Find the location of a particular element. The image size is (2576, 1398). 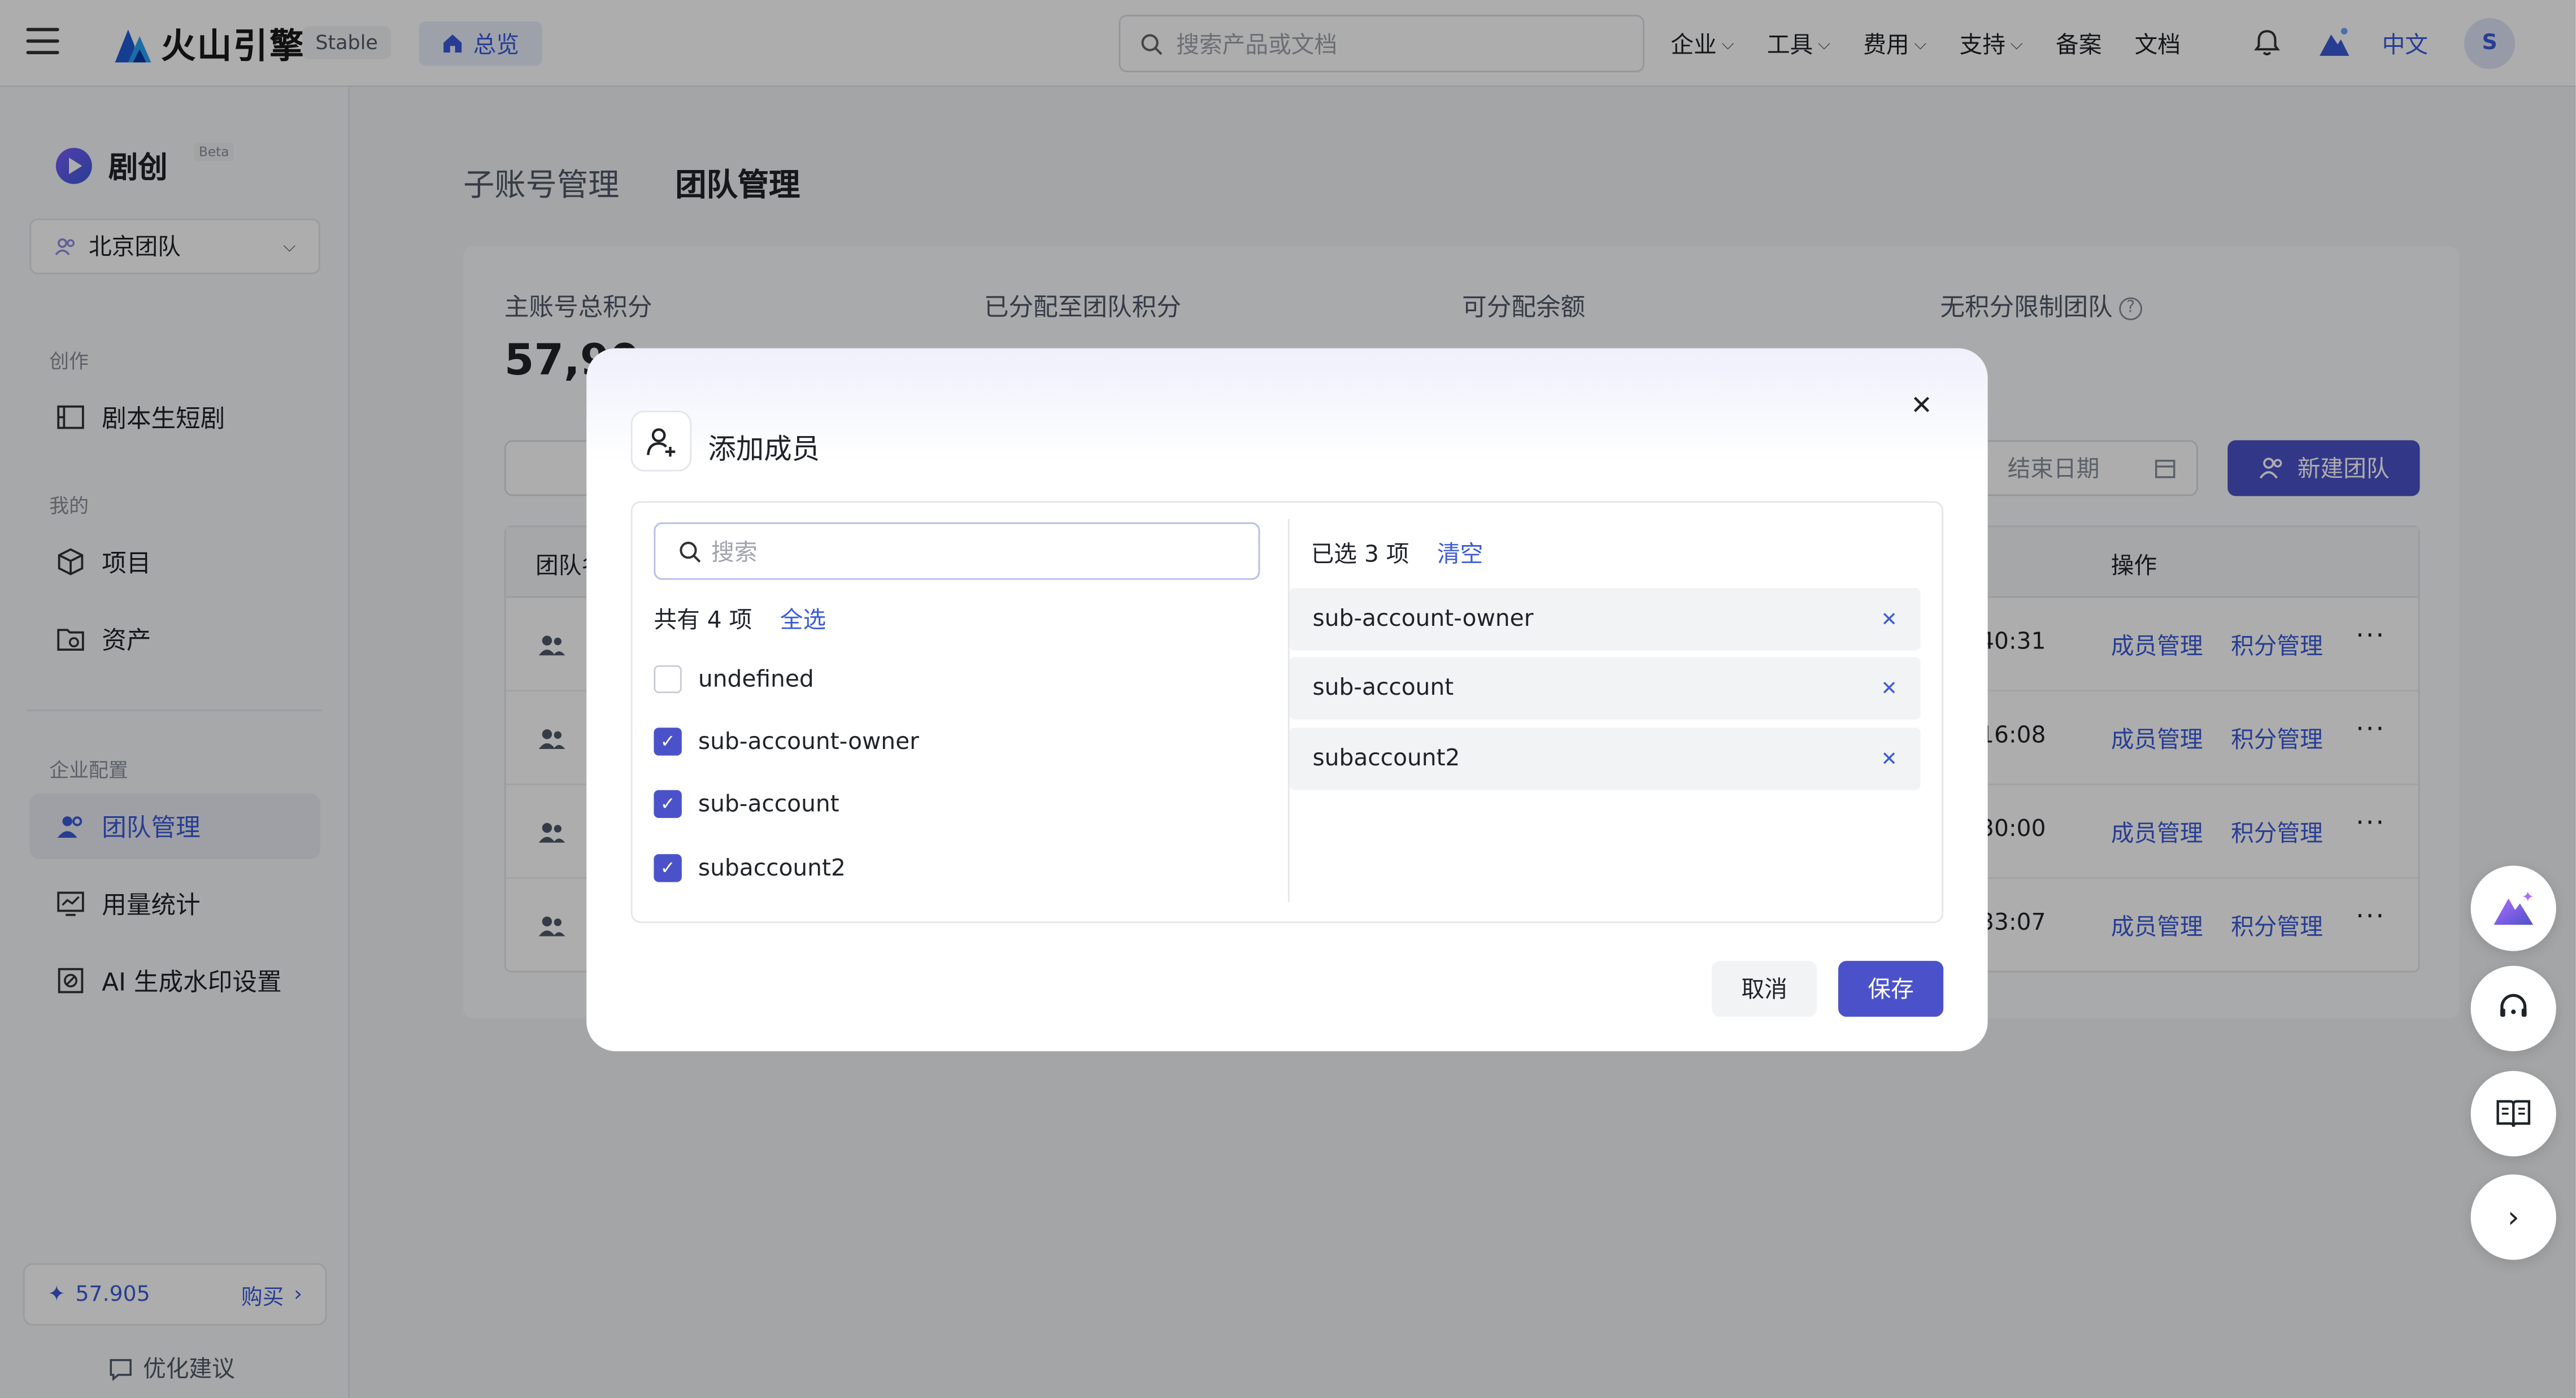

target-header: 已选 3 项 清空 is located at coordinates (1397, 553).